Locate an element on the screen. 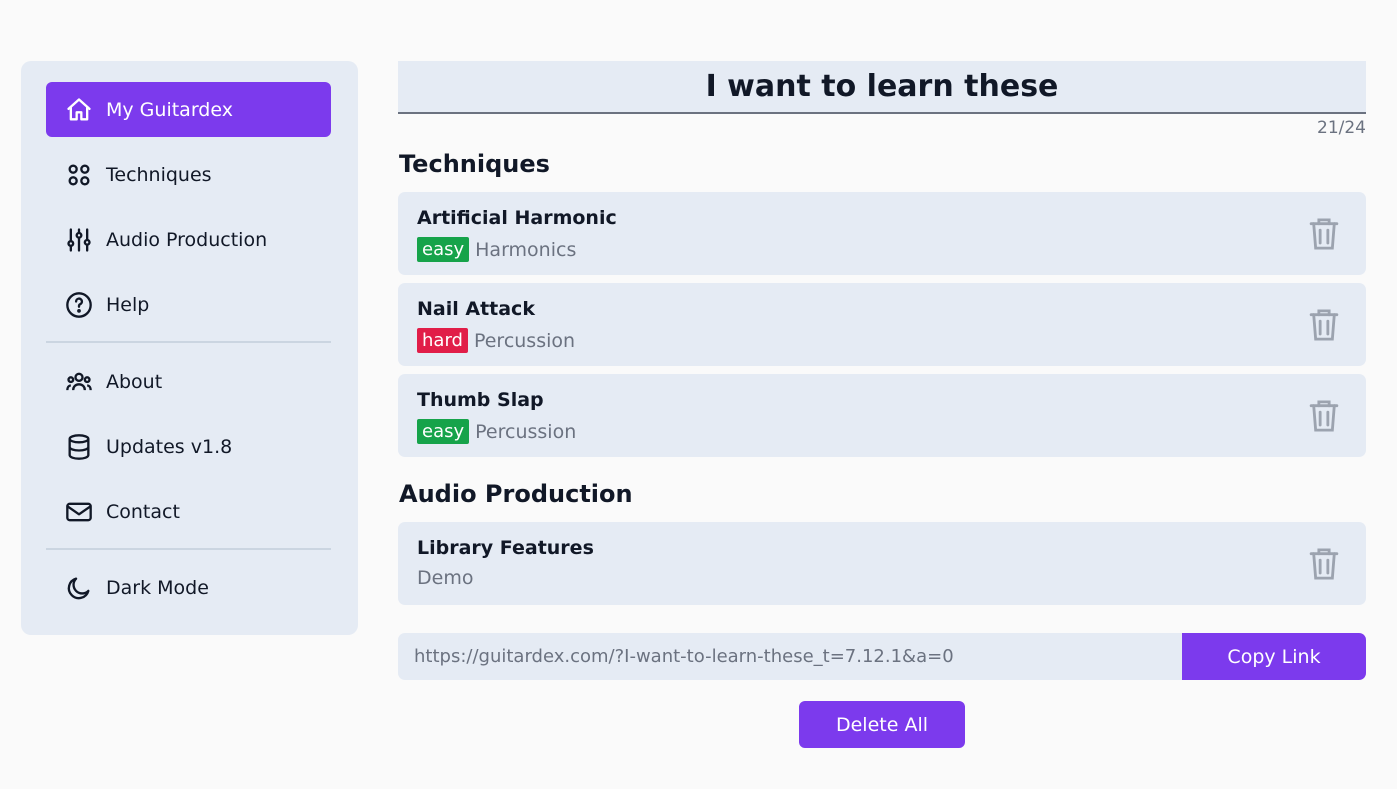 This screenshot has height=789, width=1397. users-icon is located at coordinates (79, 382).